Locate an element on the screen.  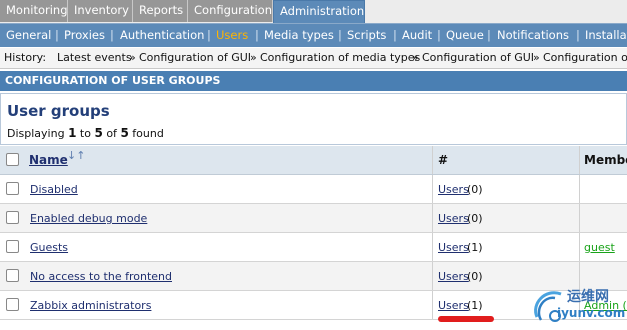
submenu-audit: Audit is located at coordinates (417, 35).